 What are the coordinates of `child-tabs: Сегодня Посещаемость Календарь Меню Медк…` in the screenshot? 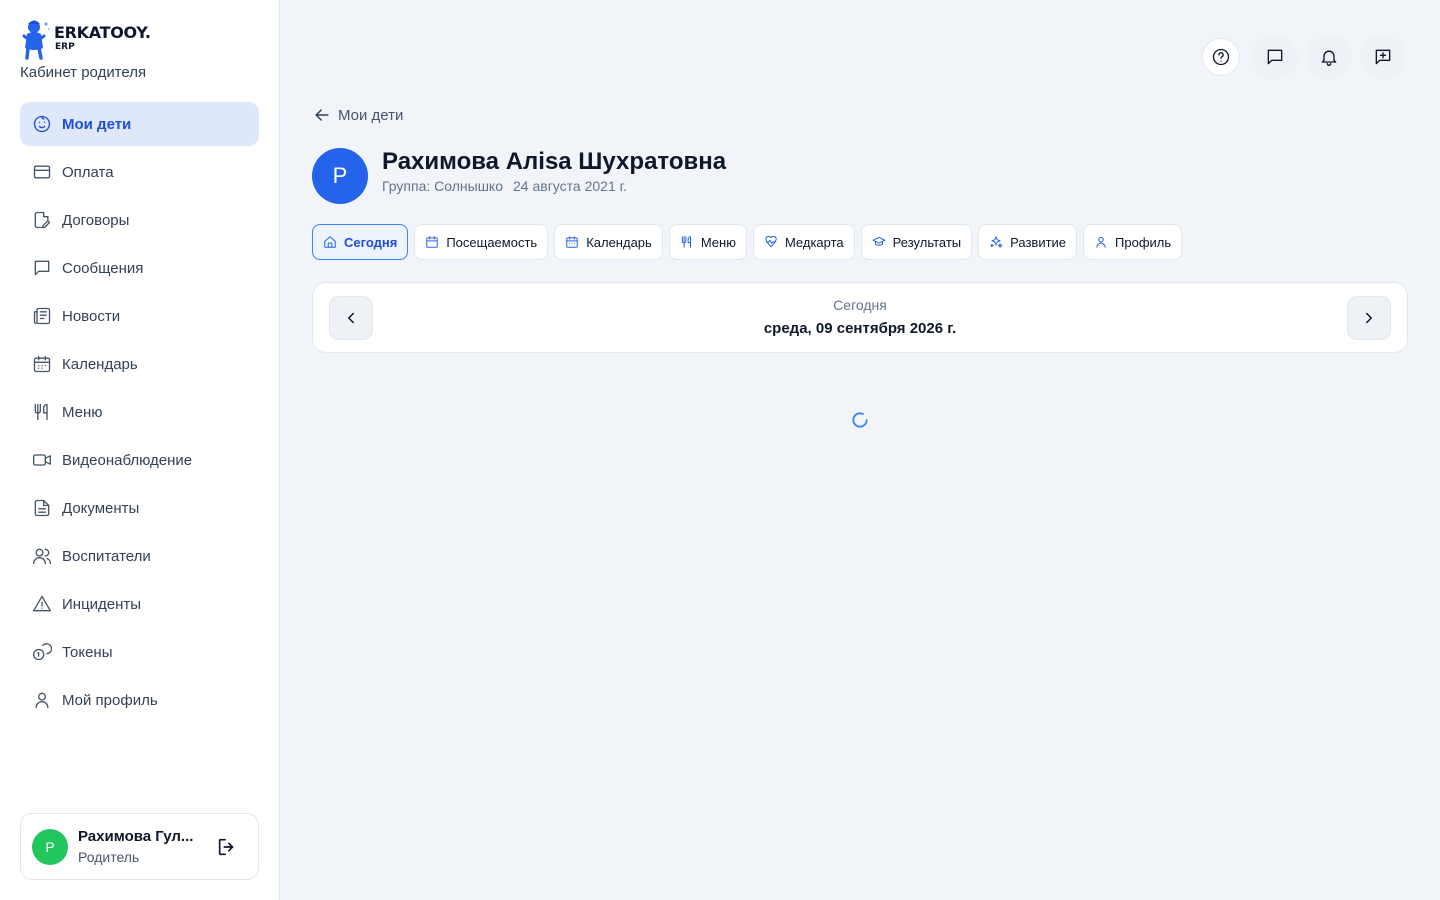 It's located at (747, 242).